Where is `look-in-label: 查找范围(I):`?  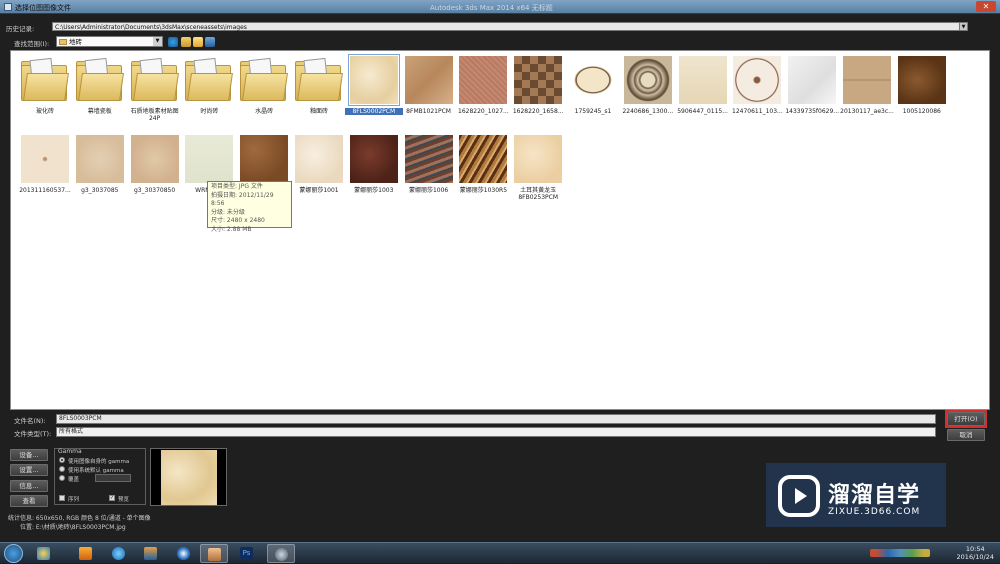 look-in-label: 查找范围(I): is located at coordinates (32, 44).